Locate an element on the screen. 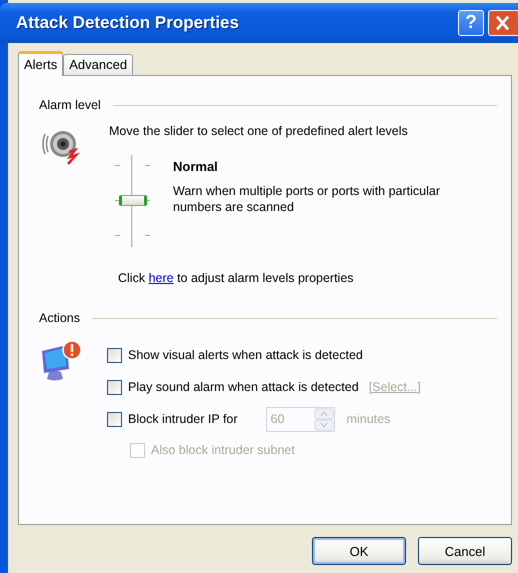 The image size is (518, 573). checkbox-label: Play sound alarm when attack is detected is located at coordinates (243, 387).